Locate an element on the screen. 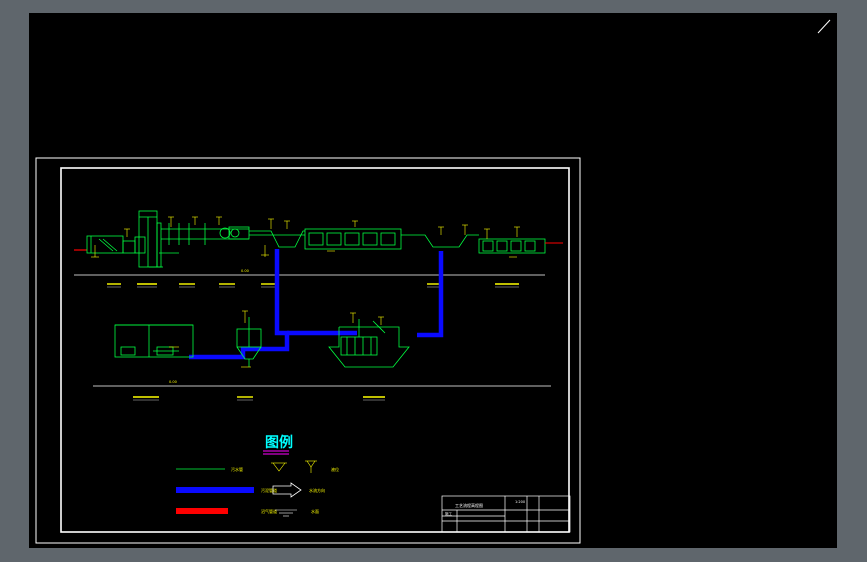  cad-crosshair-mark is located at coordinates (824, 26).